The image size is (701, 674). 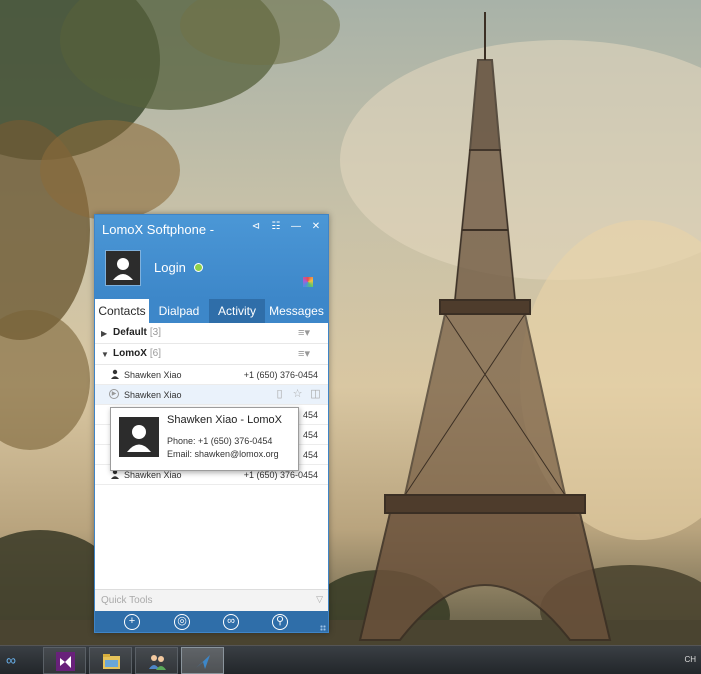 What do you see at coordinates (158, 229) in the screenshot?
I see `window-title: LomoX Softphone -` at bounding box center [158, 229].